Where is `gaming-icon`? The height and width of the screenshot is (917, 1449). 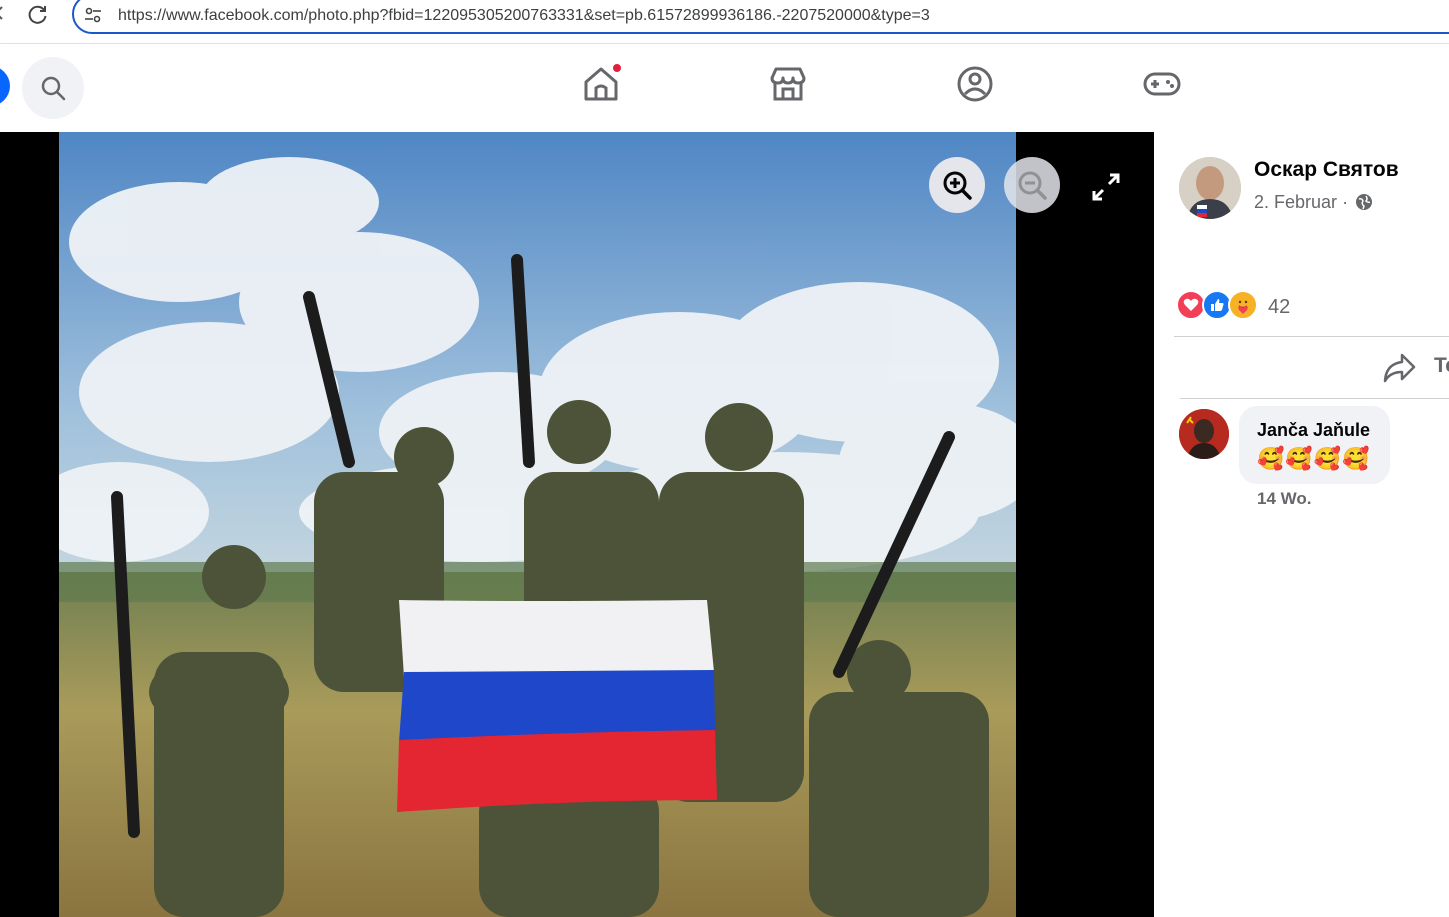
gaming-icon is located at coordinates (1162, 84).